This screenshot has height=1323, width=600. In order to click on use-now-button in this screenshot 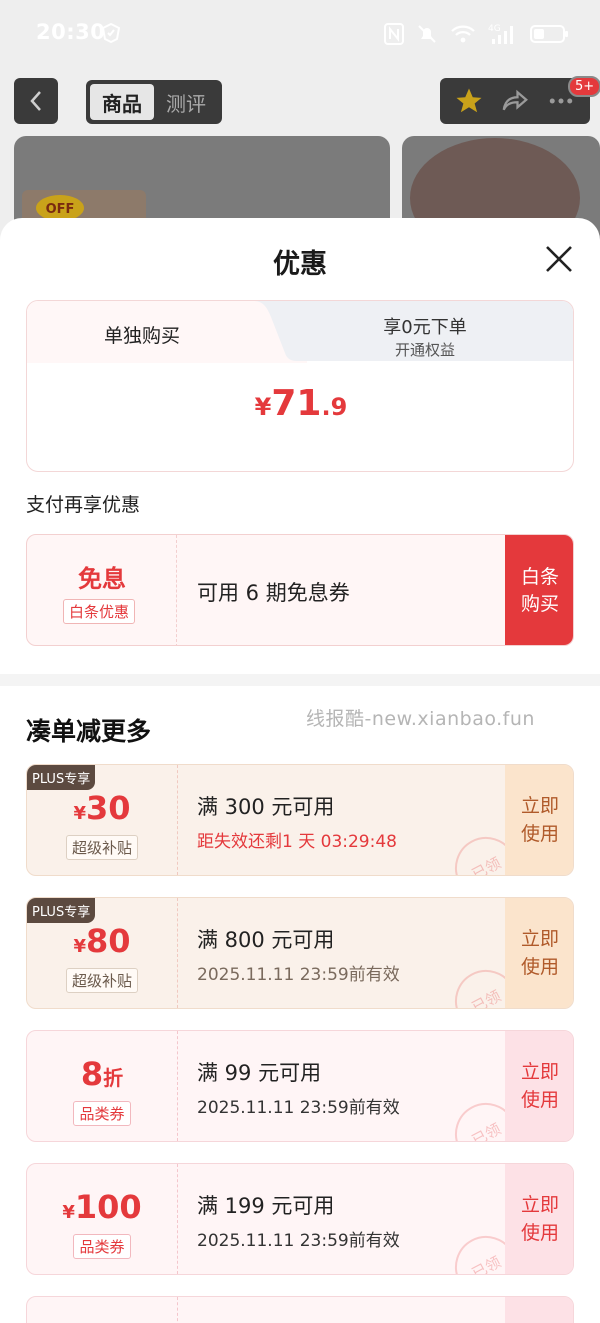, I will do `click(539, 1310)`.